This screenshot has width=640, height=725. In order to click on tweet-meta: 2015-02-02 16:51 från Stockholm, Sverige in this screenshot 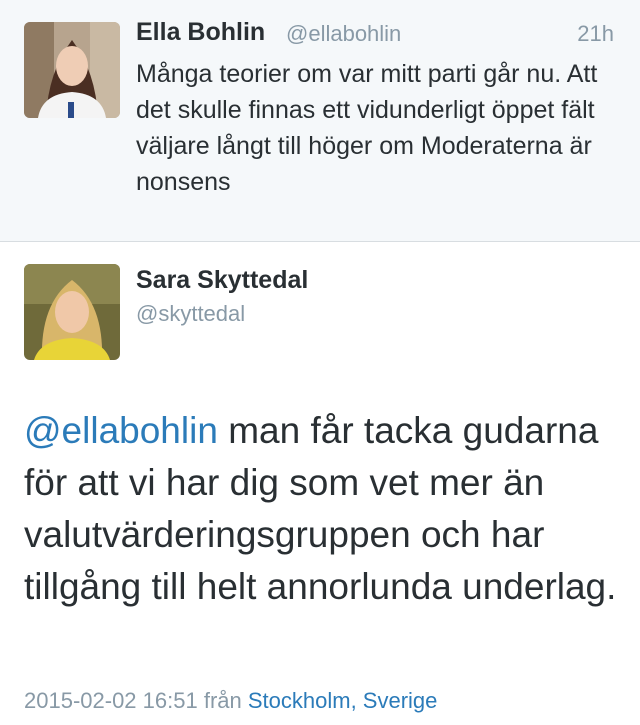, I will do `click(230, 701)`.